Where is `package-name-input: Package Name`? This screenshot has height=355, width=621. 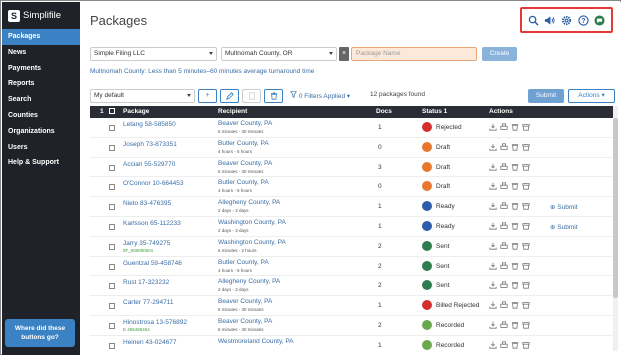
package-name-input: Package Name is located at coordinates (414, 54).